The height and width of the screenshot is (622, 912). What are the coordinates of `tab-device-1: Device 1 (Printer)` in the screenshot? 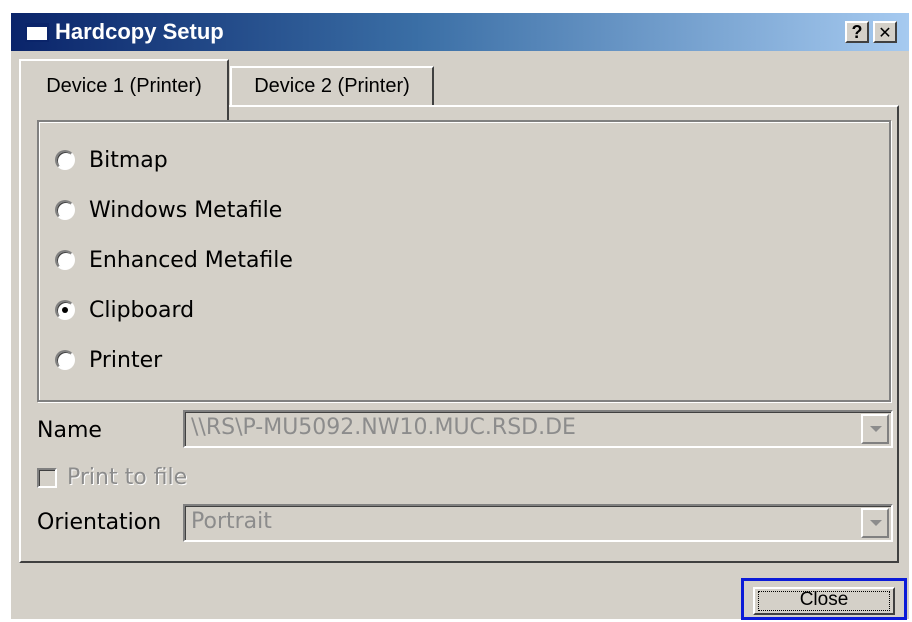 It's located at (124, 90).